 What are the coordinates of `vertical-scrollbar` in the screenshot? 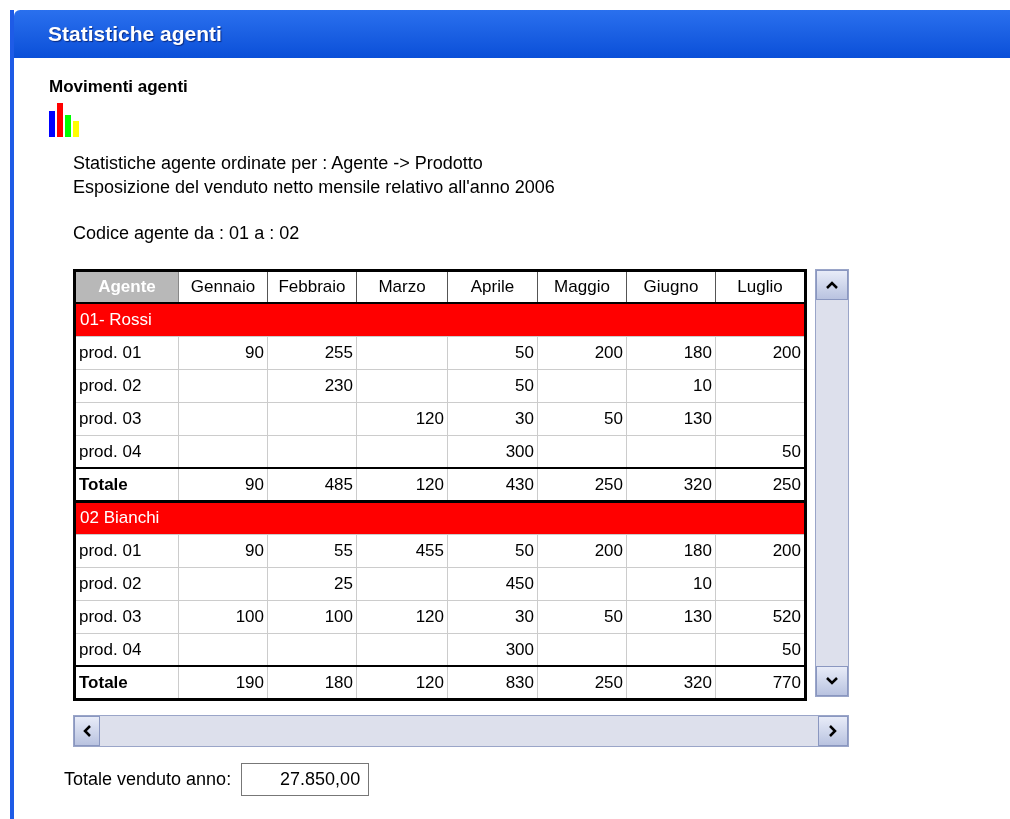 It's located at (832, 482).